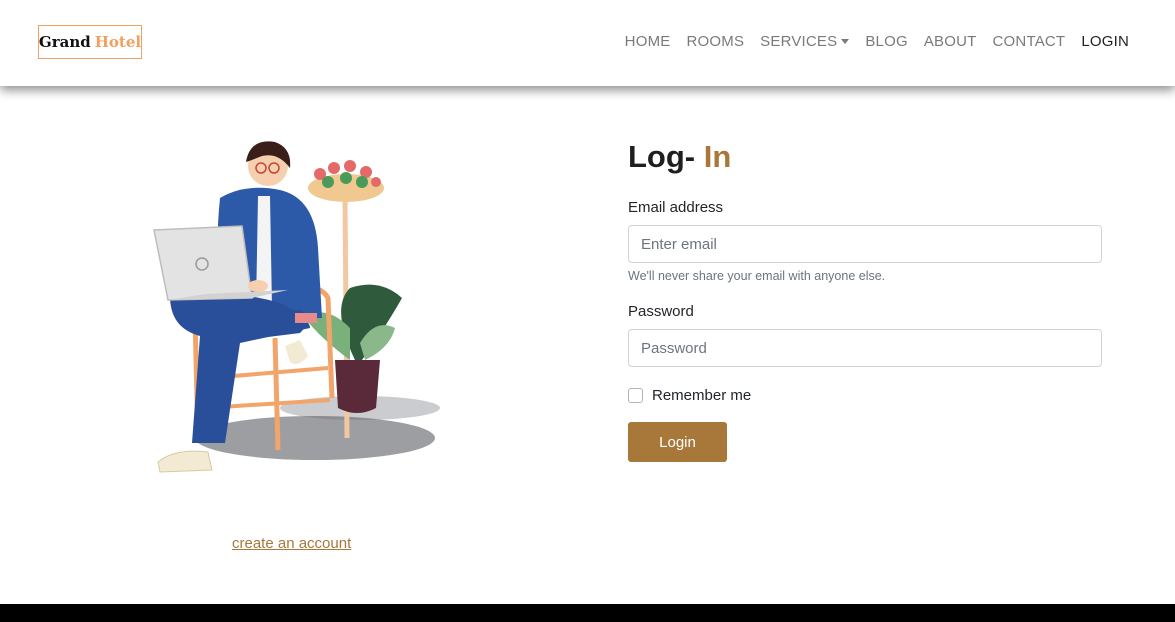 This screenshot has height=622, width=1175. What do you see at coordinates (865, 244) in the screenshot?
I see `email-field` at bounding box center [865, 244].